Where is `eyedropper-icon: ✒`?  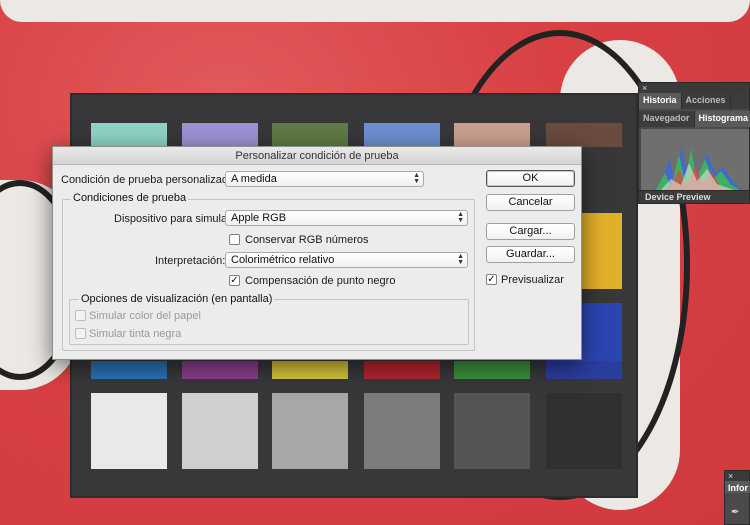 eyedropper-icon: ✒ is located at coordinates (735, 512).